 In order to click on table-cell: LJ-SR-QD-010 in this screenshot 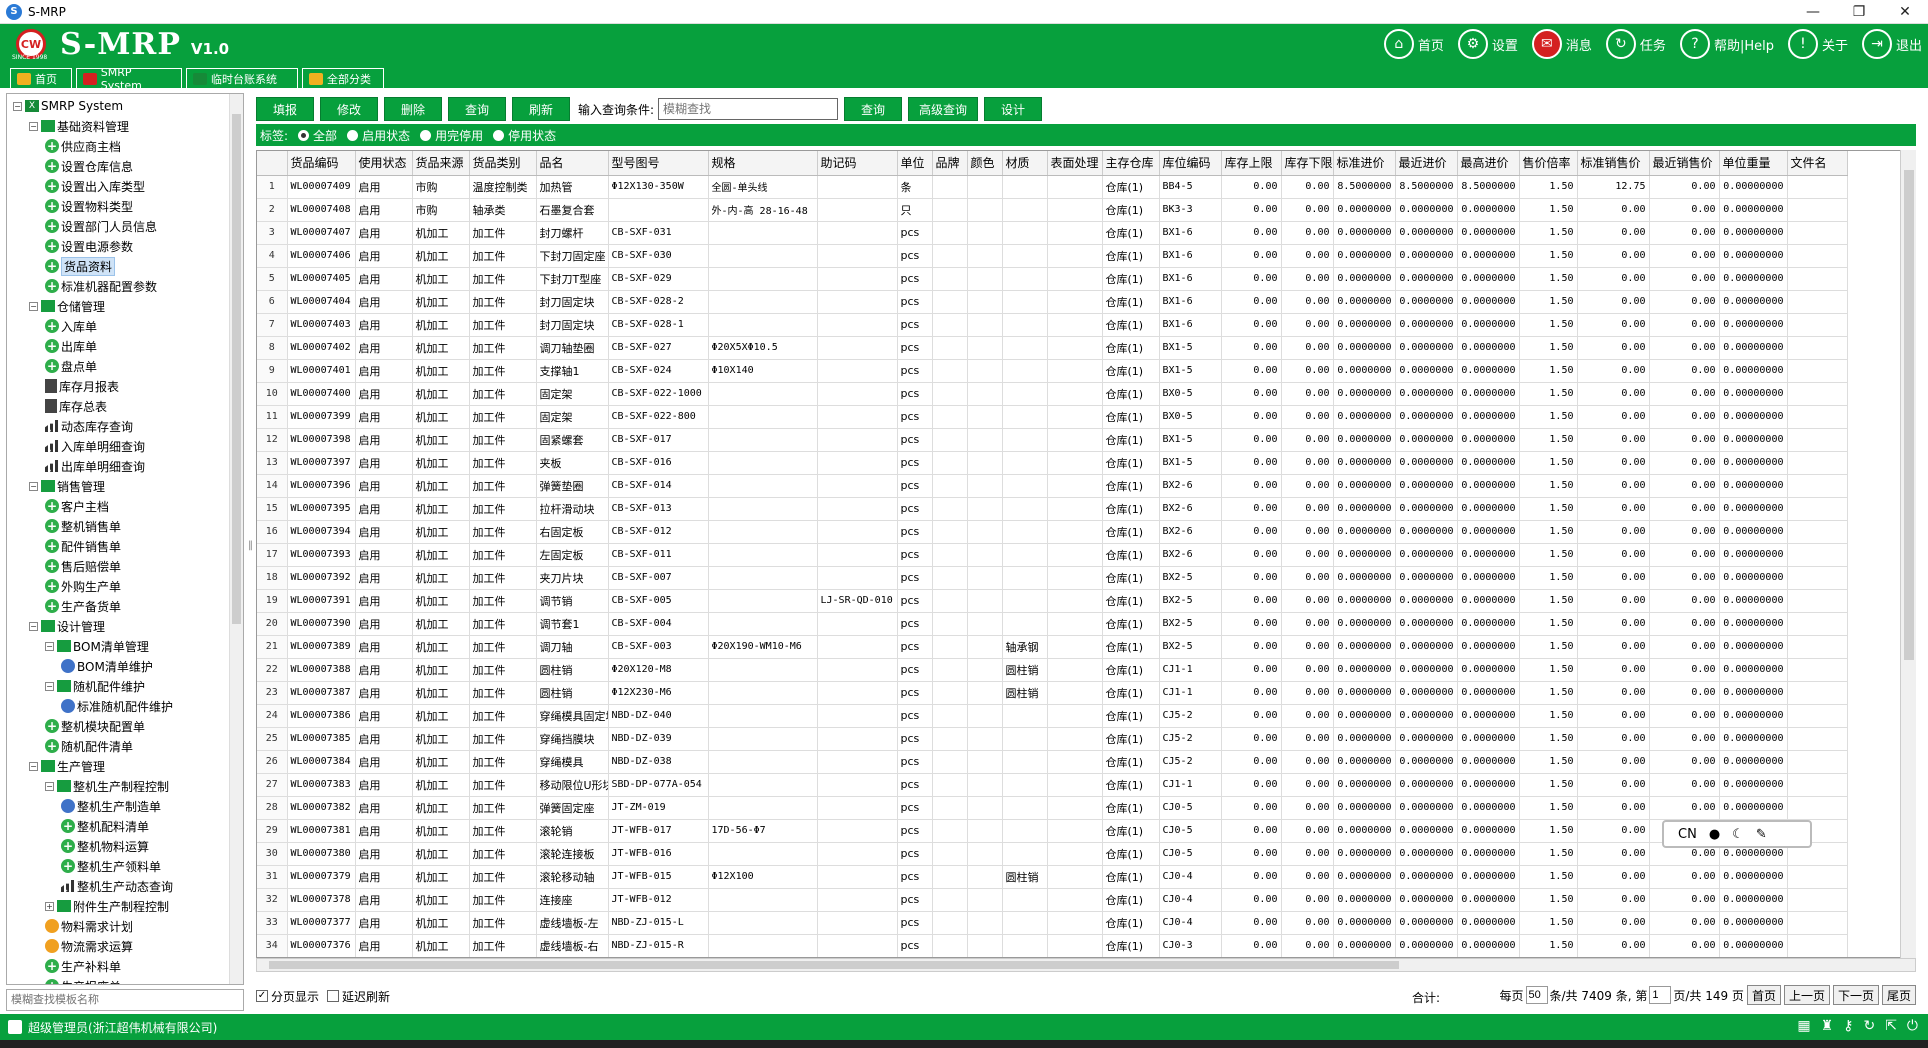, I will do `click(857, 601)`.